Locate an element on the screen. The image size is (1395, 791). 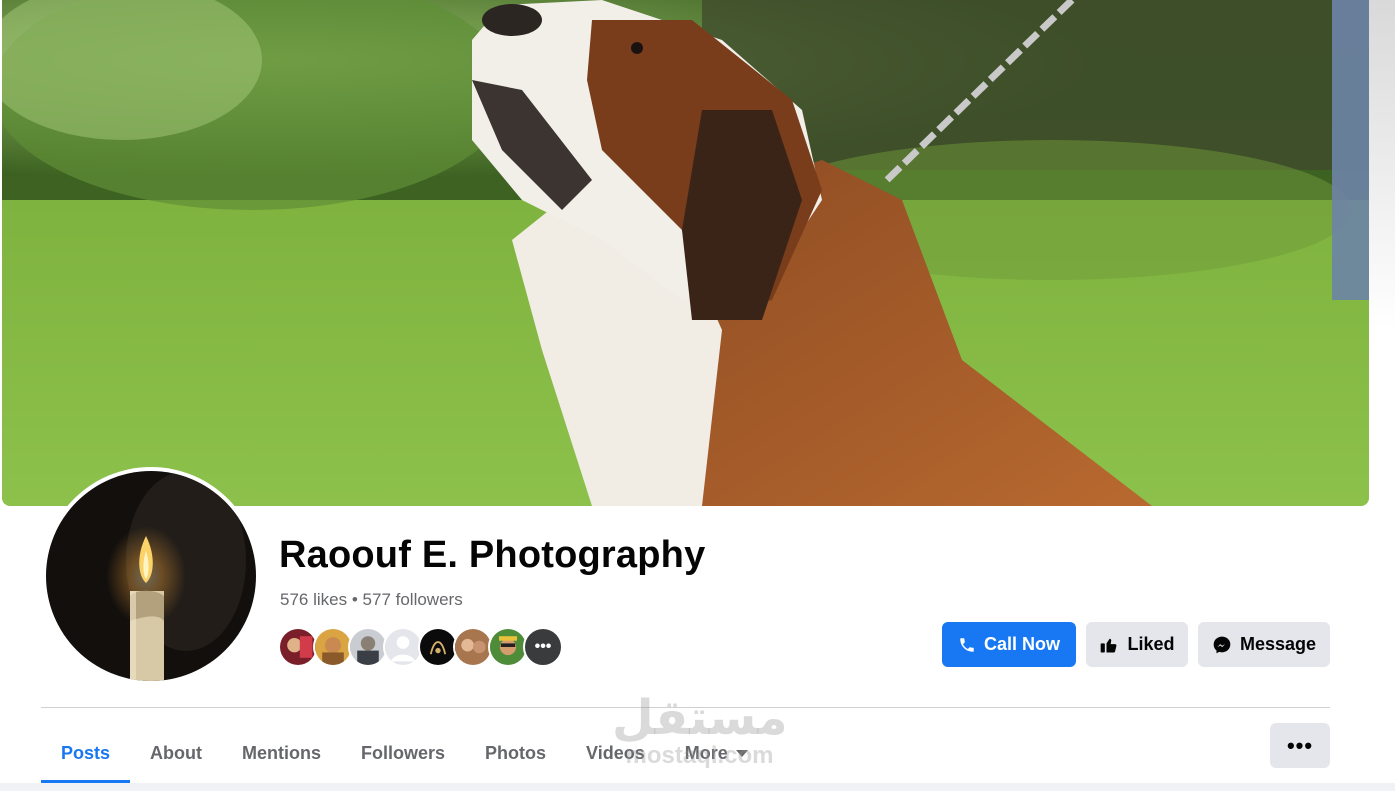
page-title: Raoouf E. Photography is located at coordinates (492, 555).